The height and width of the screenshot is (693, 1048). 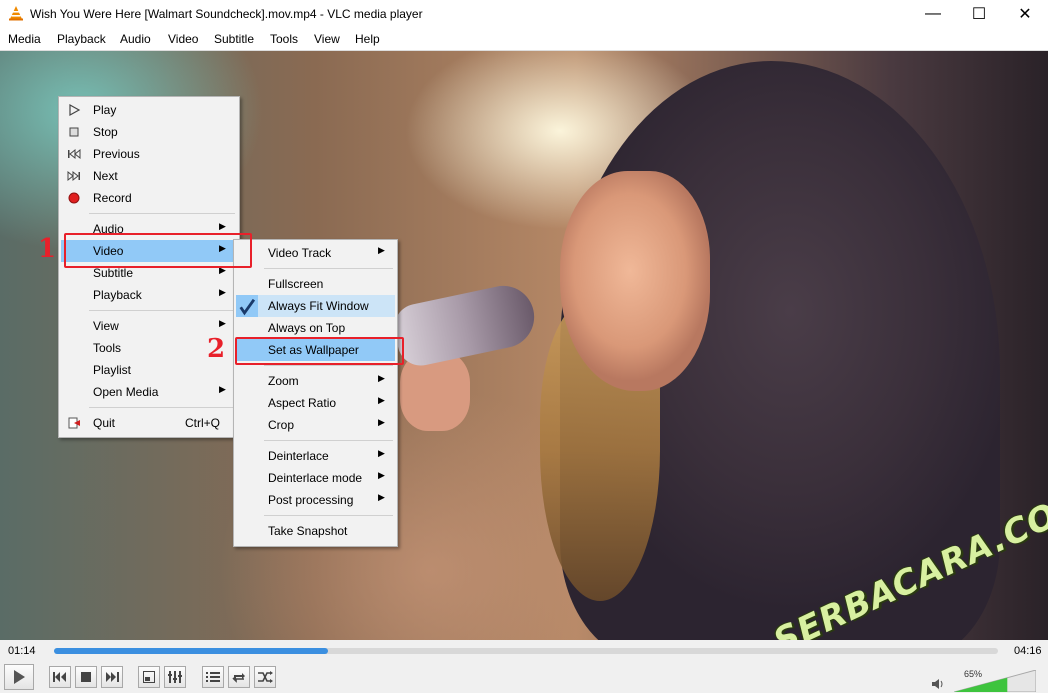 What do you see at coordinates (135, 39) in the screenshot?
I see `menu-audio: Audio` at bounding box center [135, 39].